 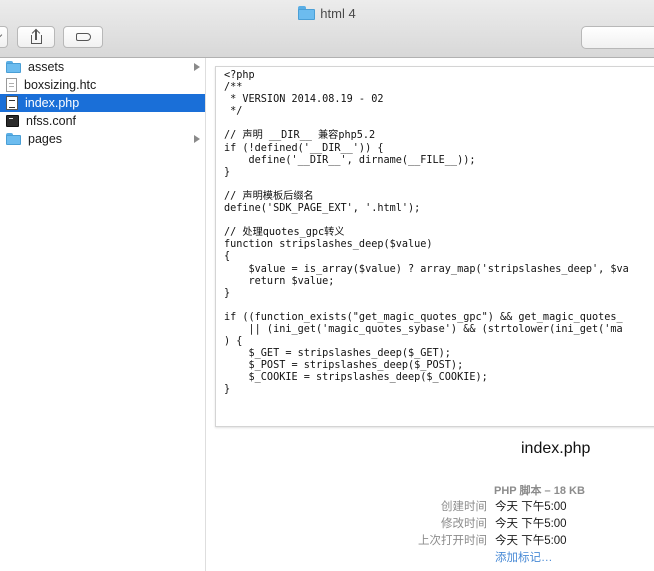 What do you see at coordinates (327, 29) in the screenshot?
I see `window-toolbar: html 4` at bounding box center [327, 29].